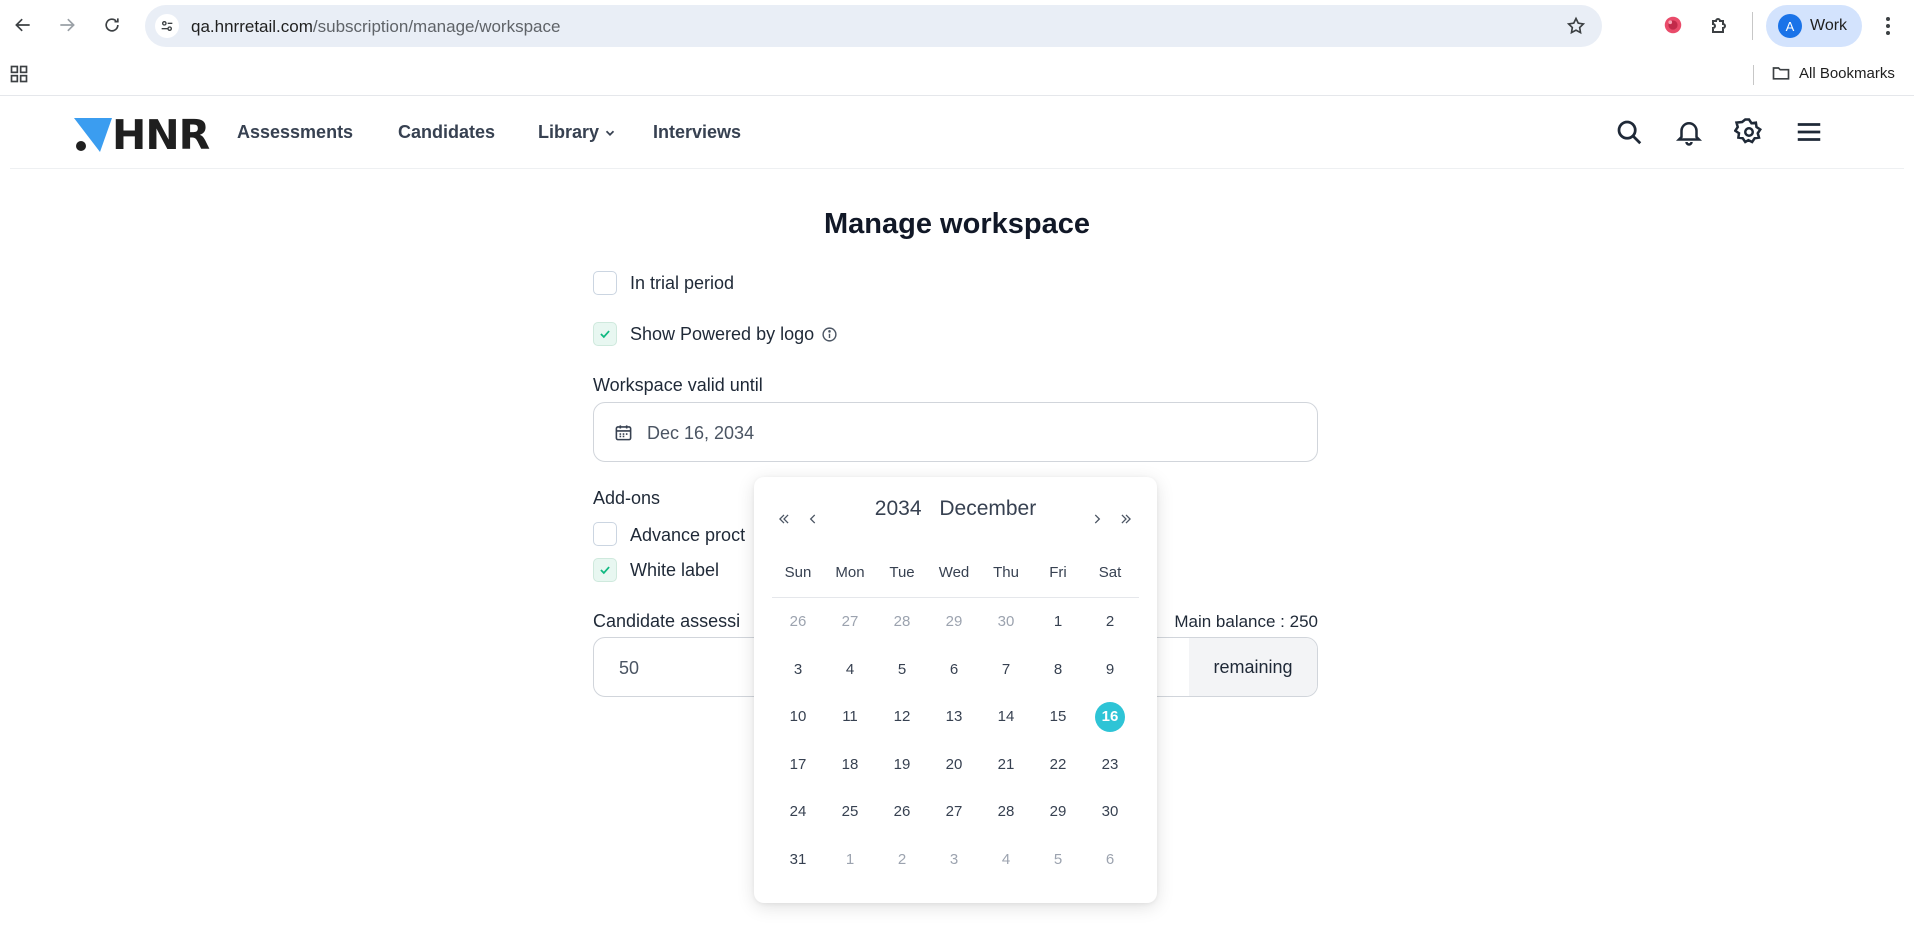 This screenshot has height=950, width=1914. Describe the element at coordinates (1110, 670) in the screenshot. I see `calendar-day: 9` at that location.